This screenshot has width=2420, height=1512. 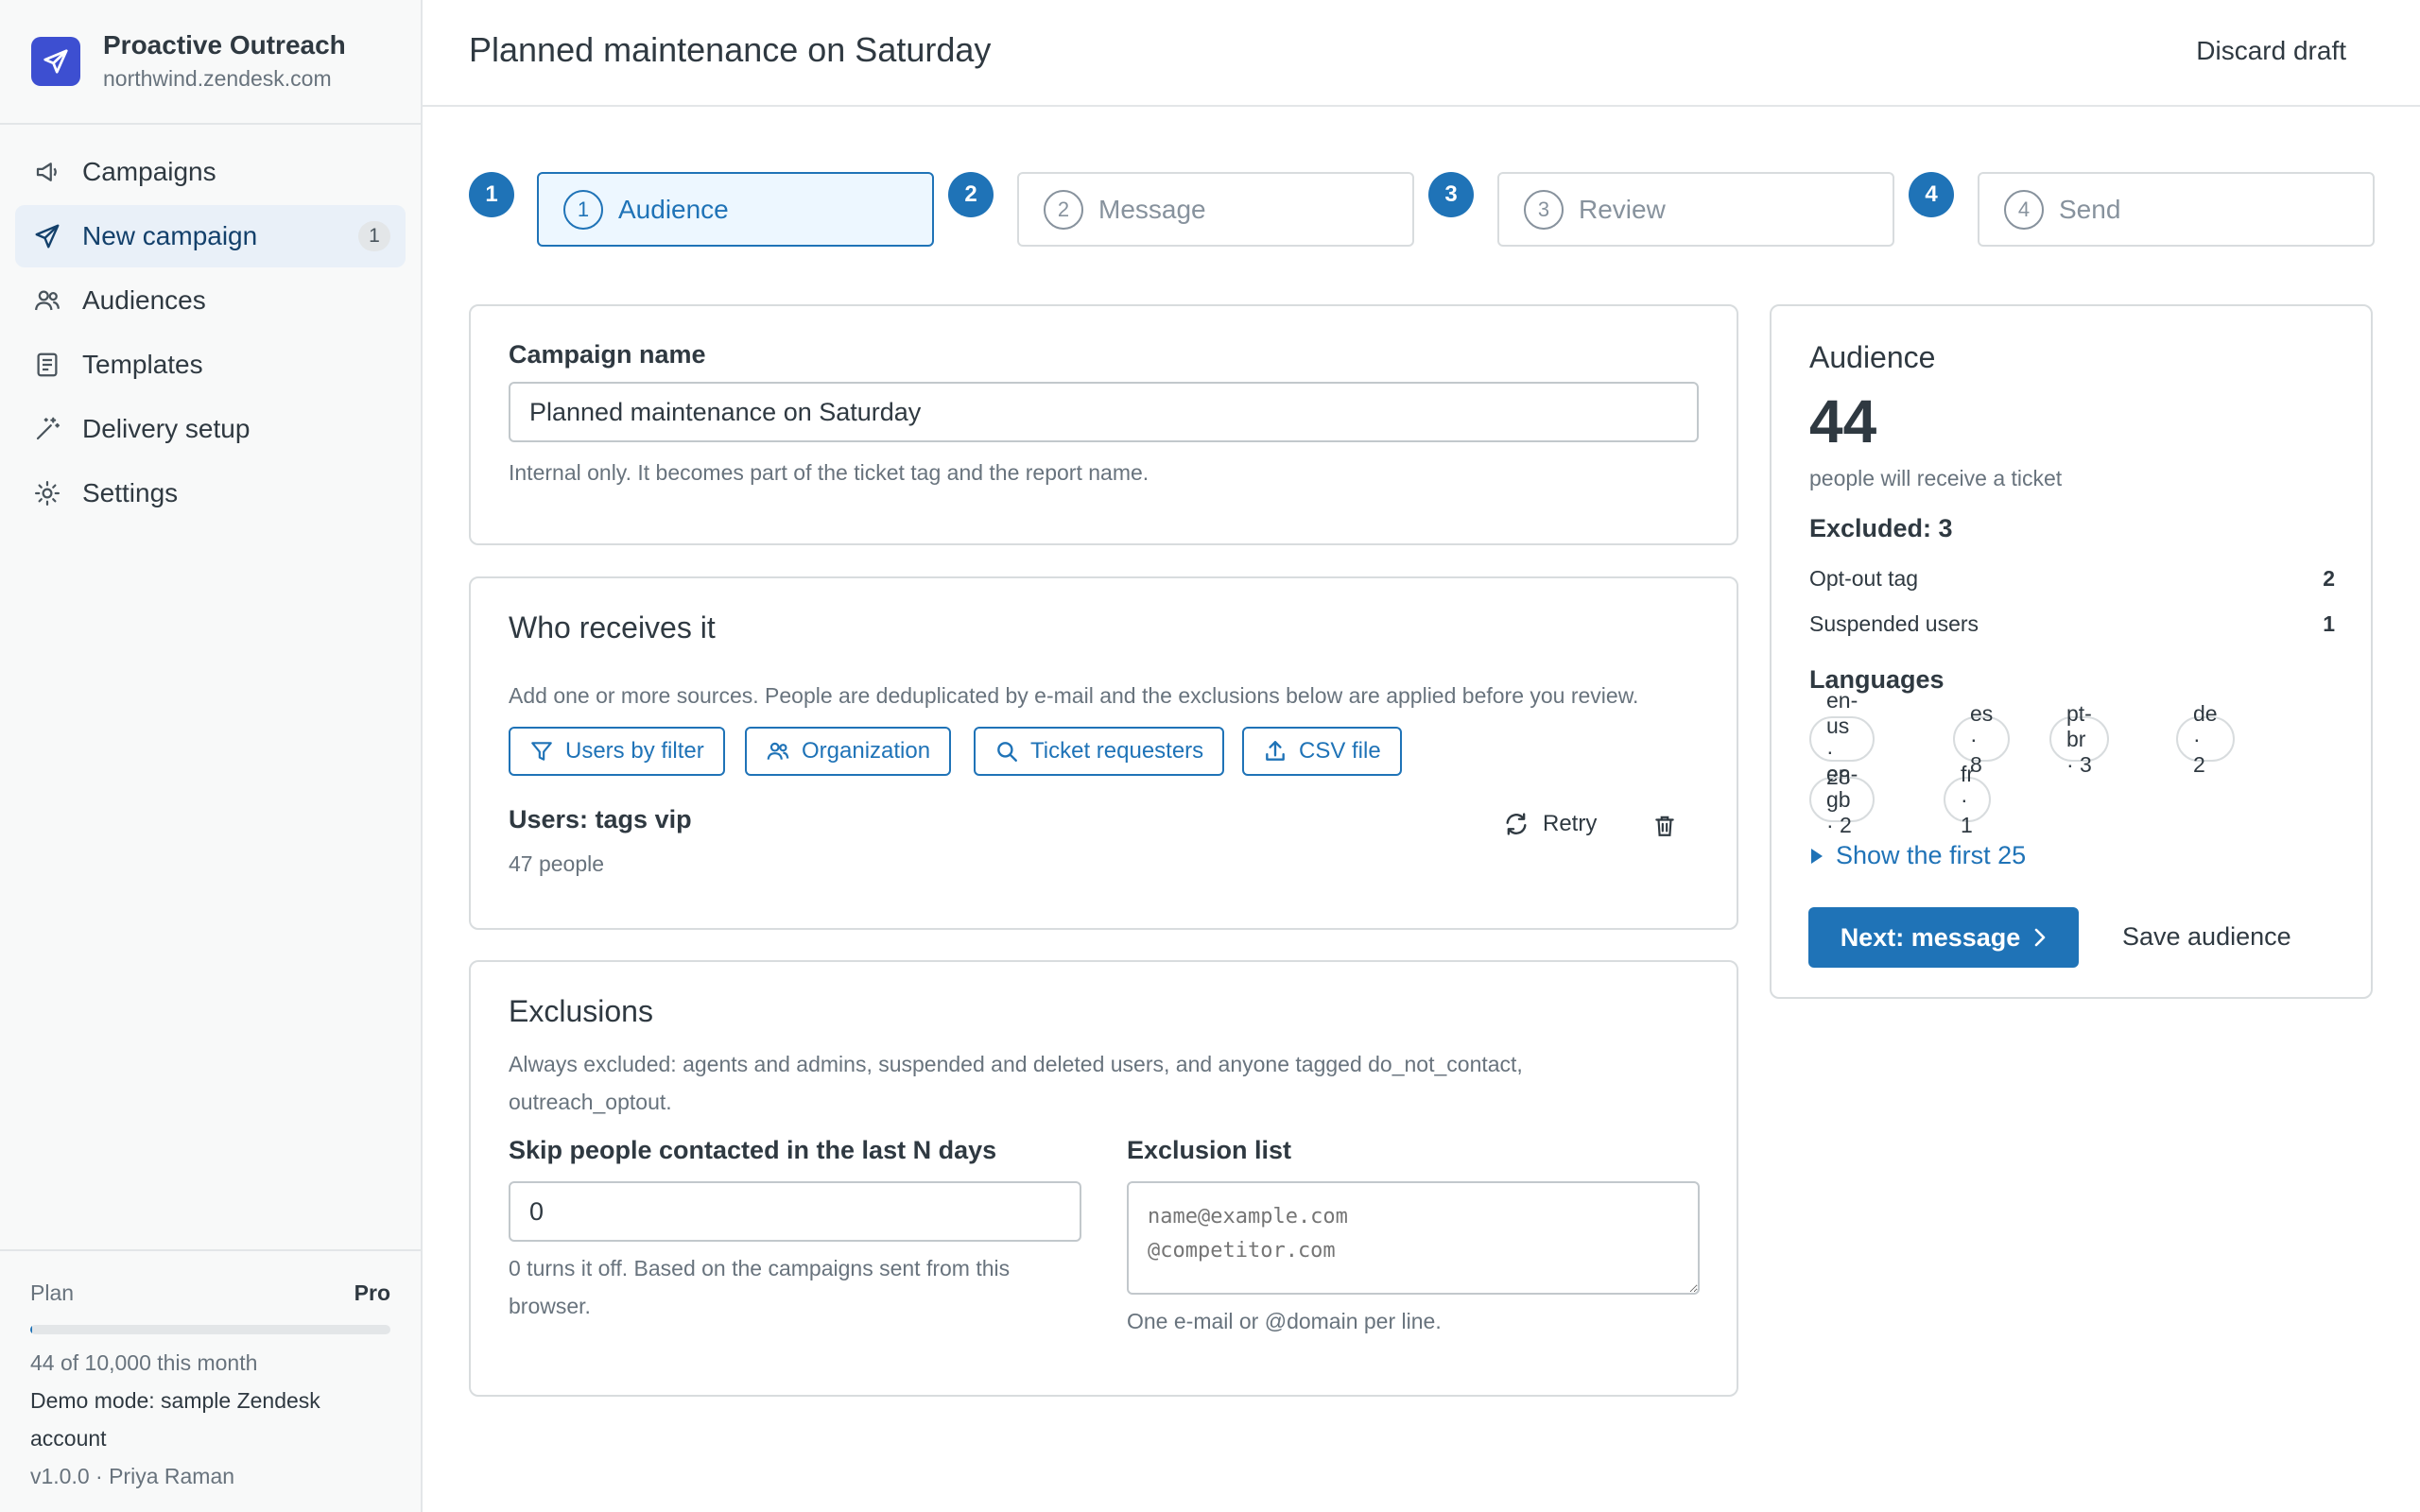 What do you see at coordinates (175, 1419) in the screenshot?
I see `demo-mode-text: Demo mode: sample Zendesk account` at bounding box center [175, 1419].